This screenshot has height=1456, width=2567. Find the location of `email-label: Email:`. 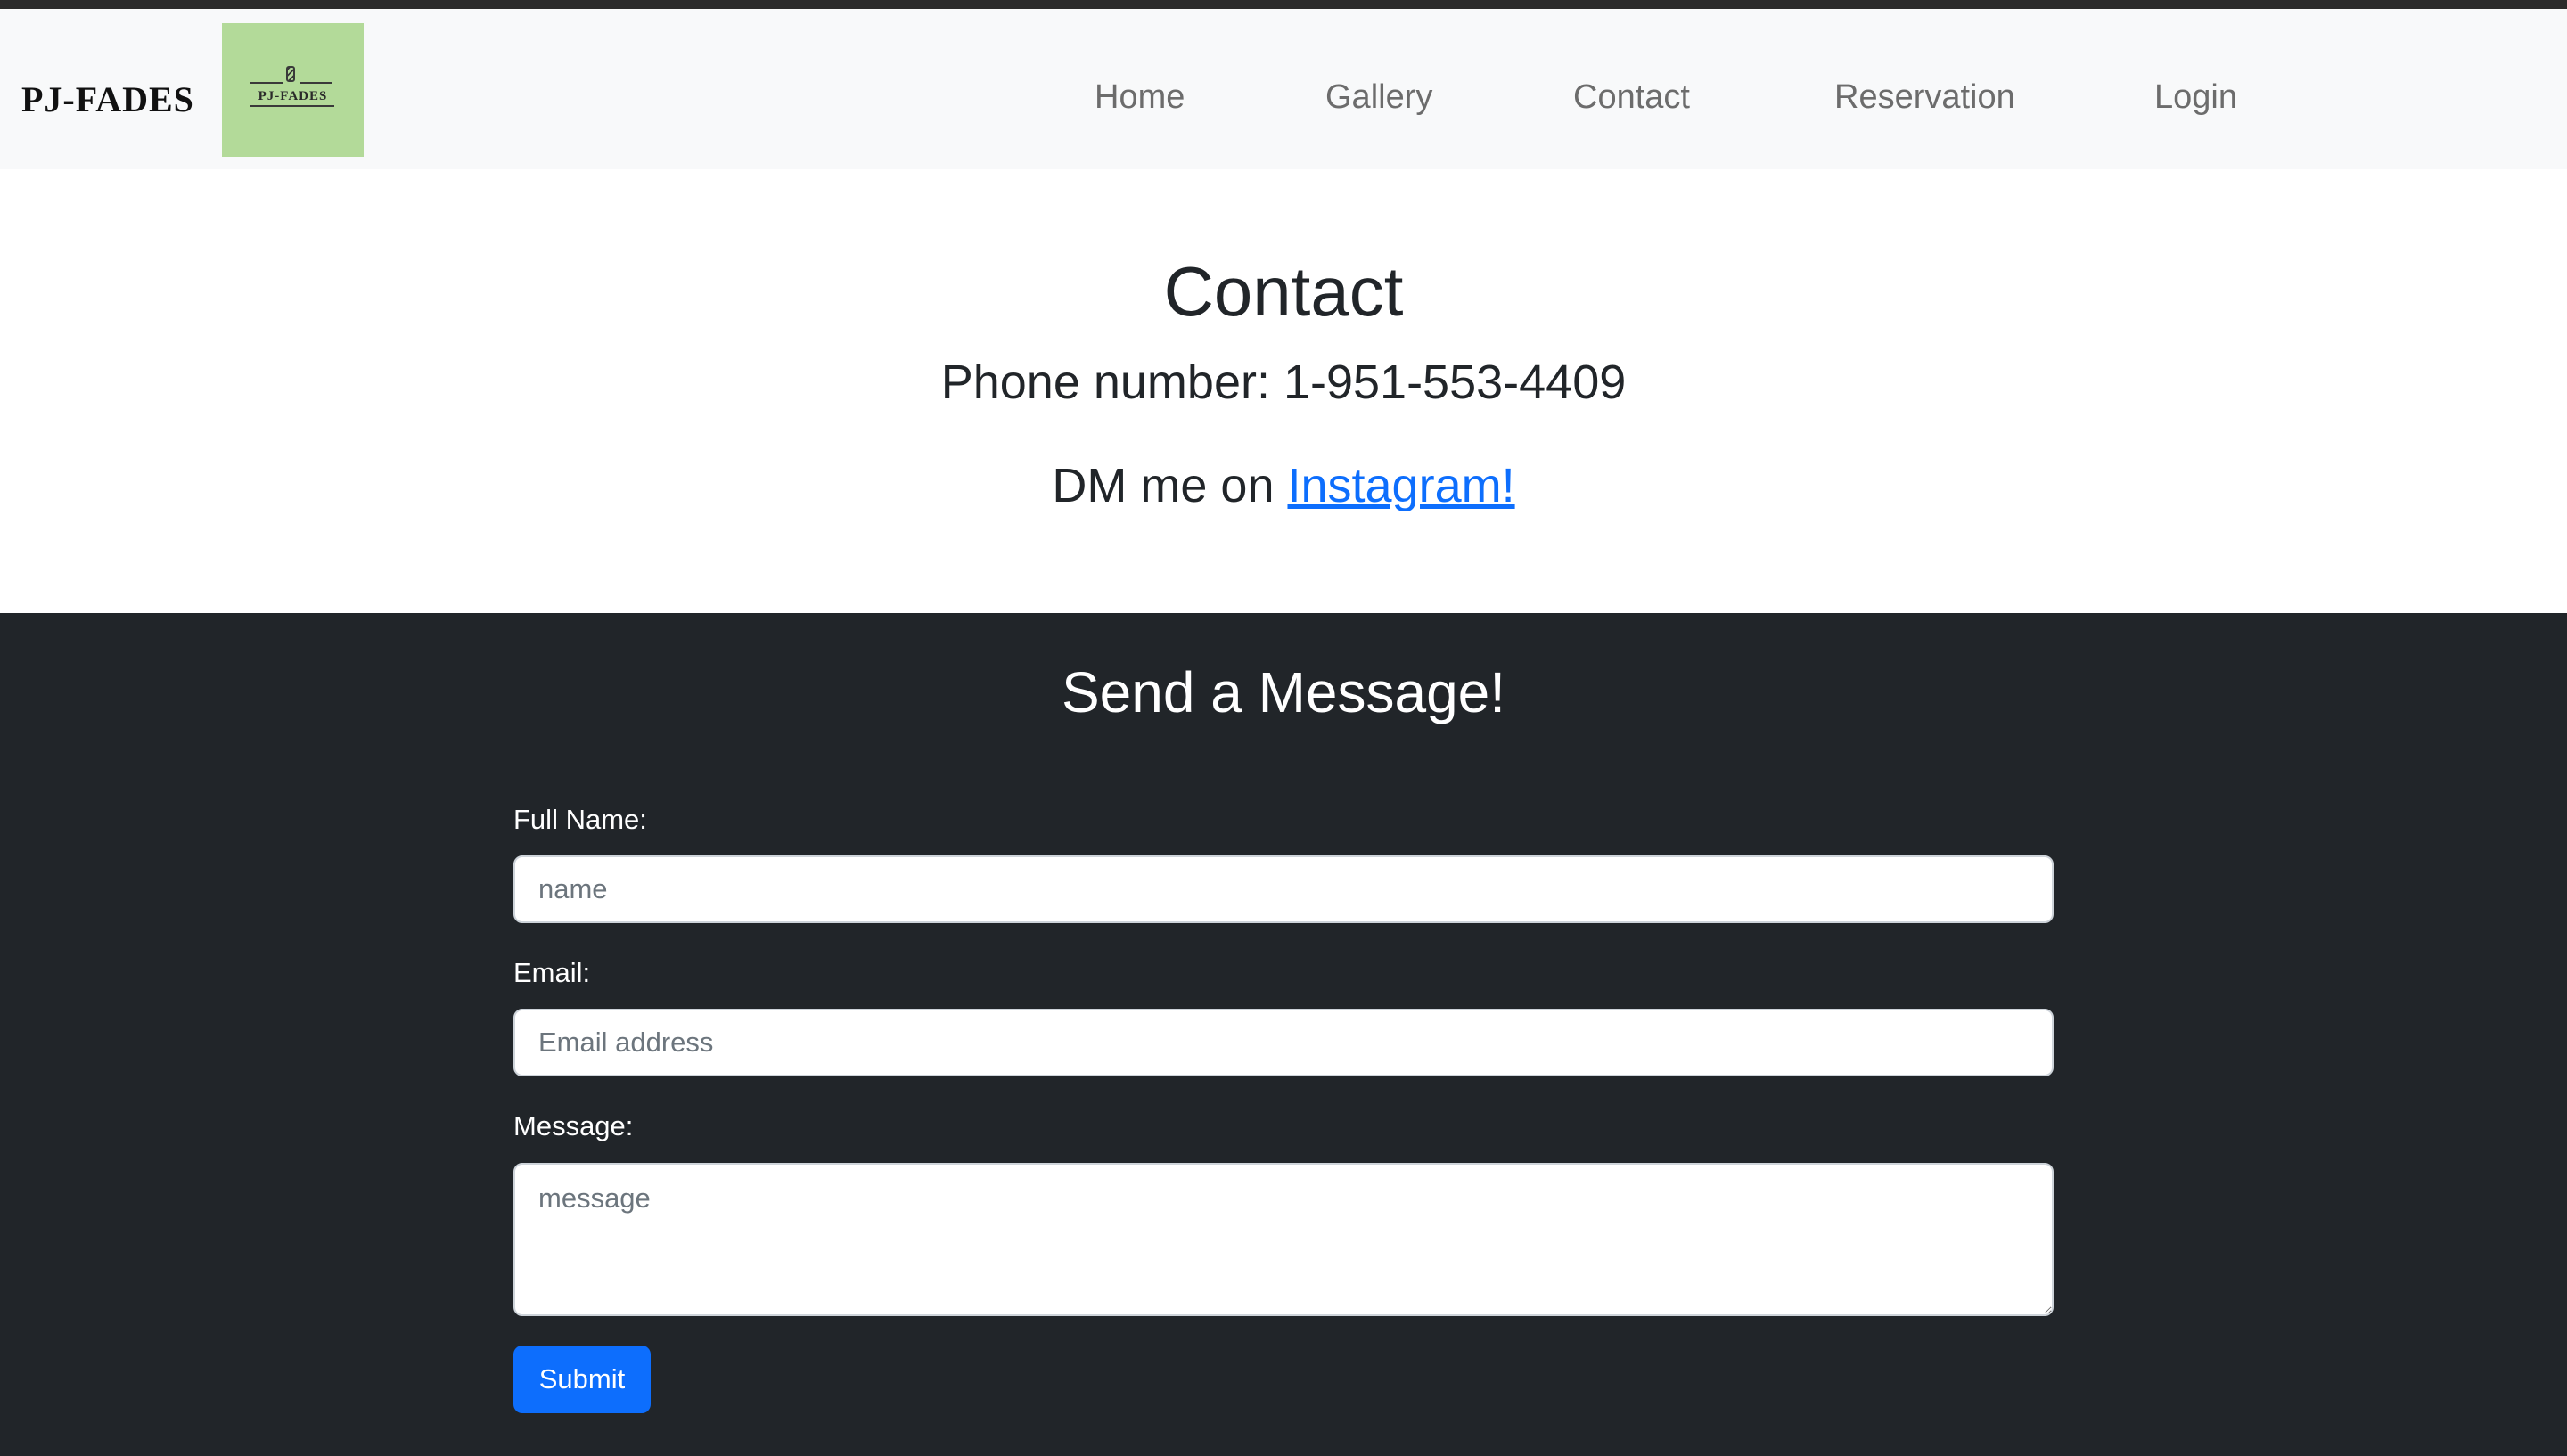

email-label: Email: is located at coordinates (552, 972).